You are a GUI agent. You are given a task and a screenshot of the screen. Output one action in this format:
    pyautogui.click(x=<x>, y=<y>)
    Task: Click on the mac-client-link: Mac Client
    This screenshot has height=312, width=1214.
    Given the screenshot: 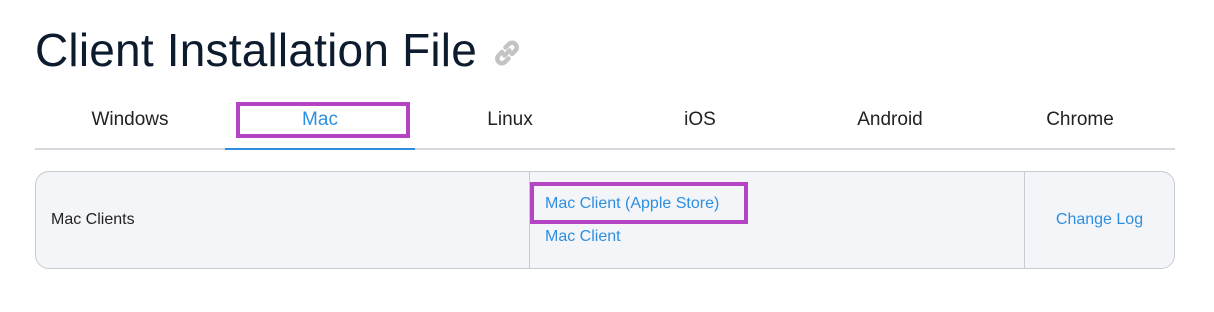 What is the action you would take?
    pyautogui.click(x=784, y=236)
    